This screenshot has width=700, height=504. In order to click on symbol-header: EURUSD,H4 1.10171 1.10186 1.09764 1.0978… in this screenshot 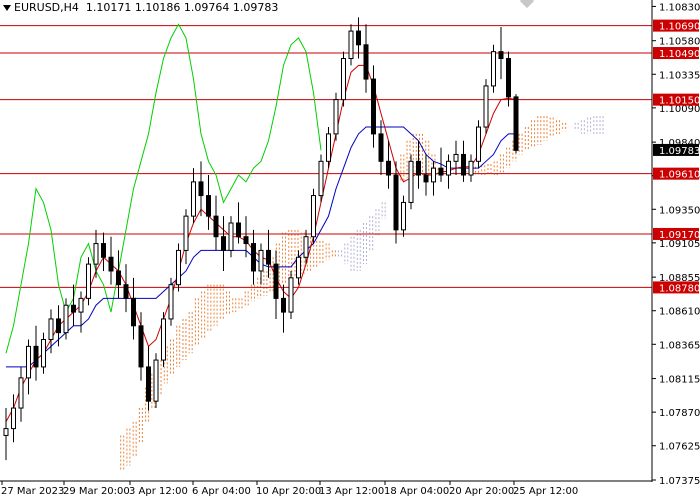, I will do `click(140, 7)`.